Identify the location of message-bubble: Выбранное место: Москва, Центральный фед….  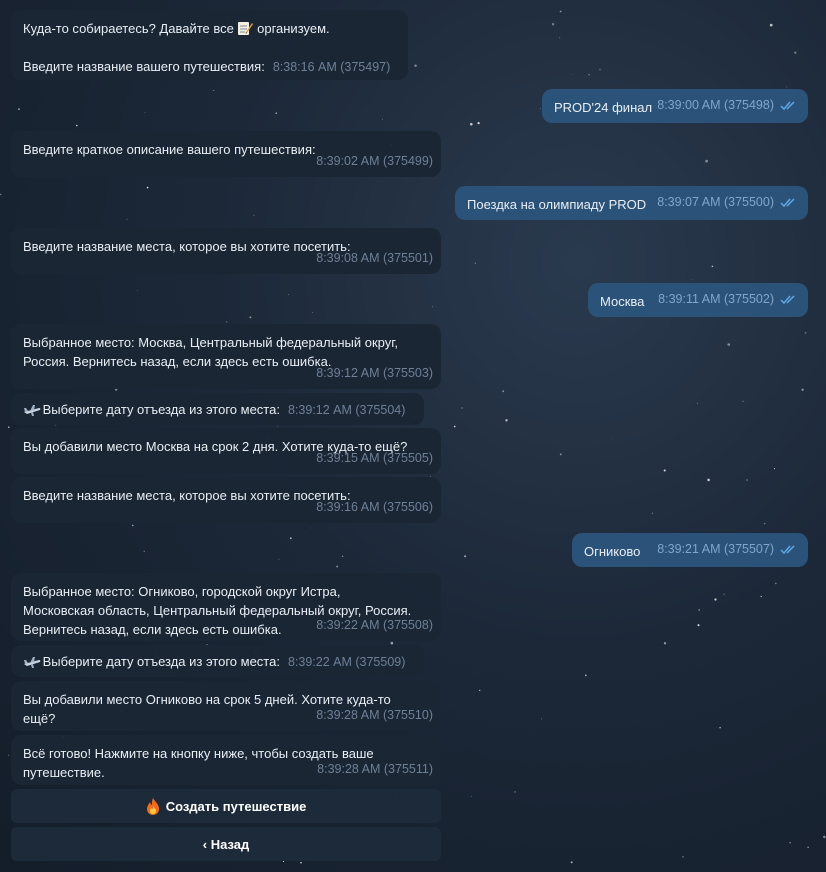
(226, 356).